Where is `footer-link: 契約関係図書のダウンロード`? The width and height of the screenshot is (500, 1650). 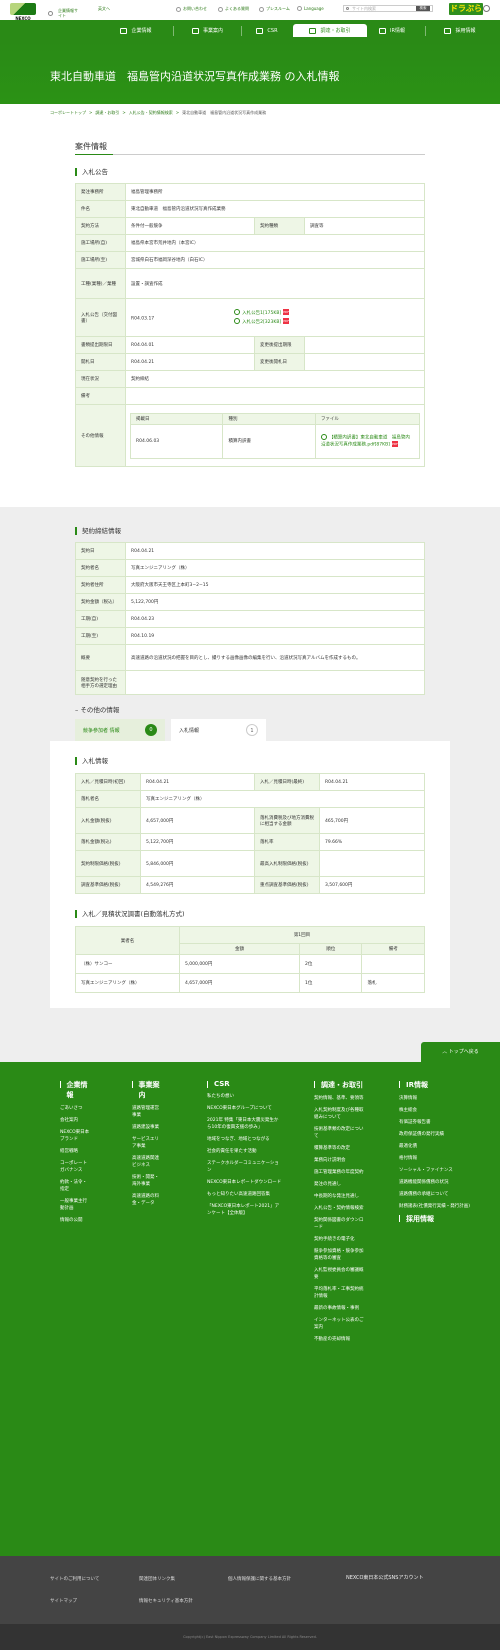 footer-link: 契約関係図書のダウンロード is located at coordinates (339, 1224).